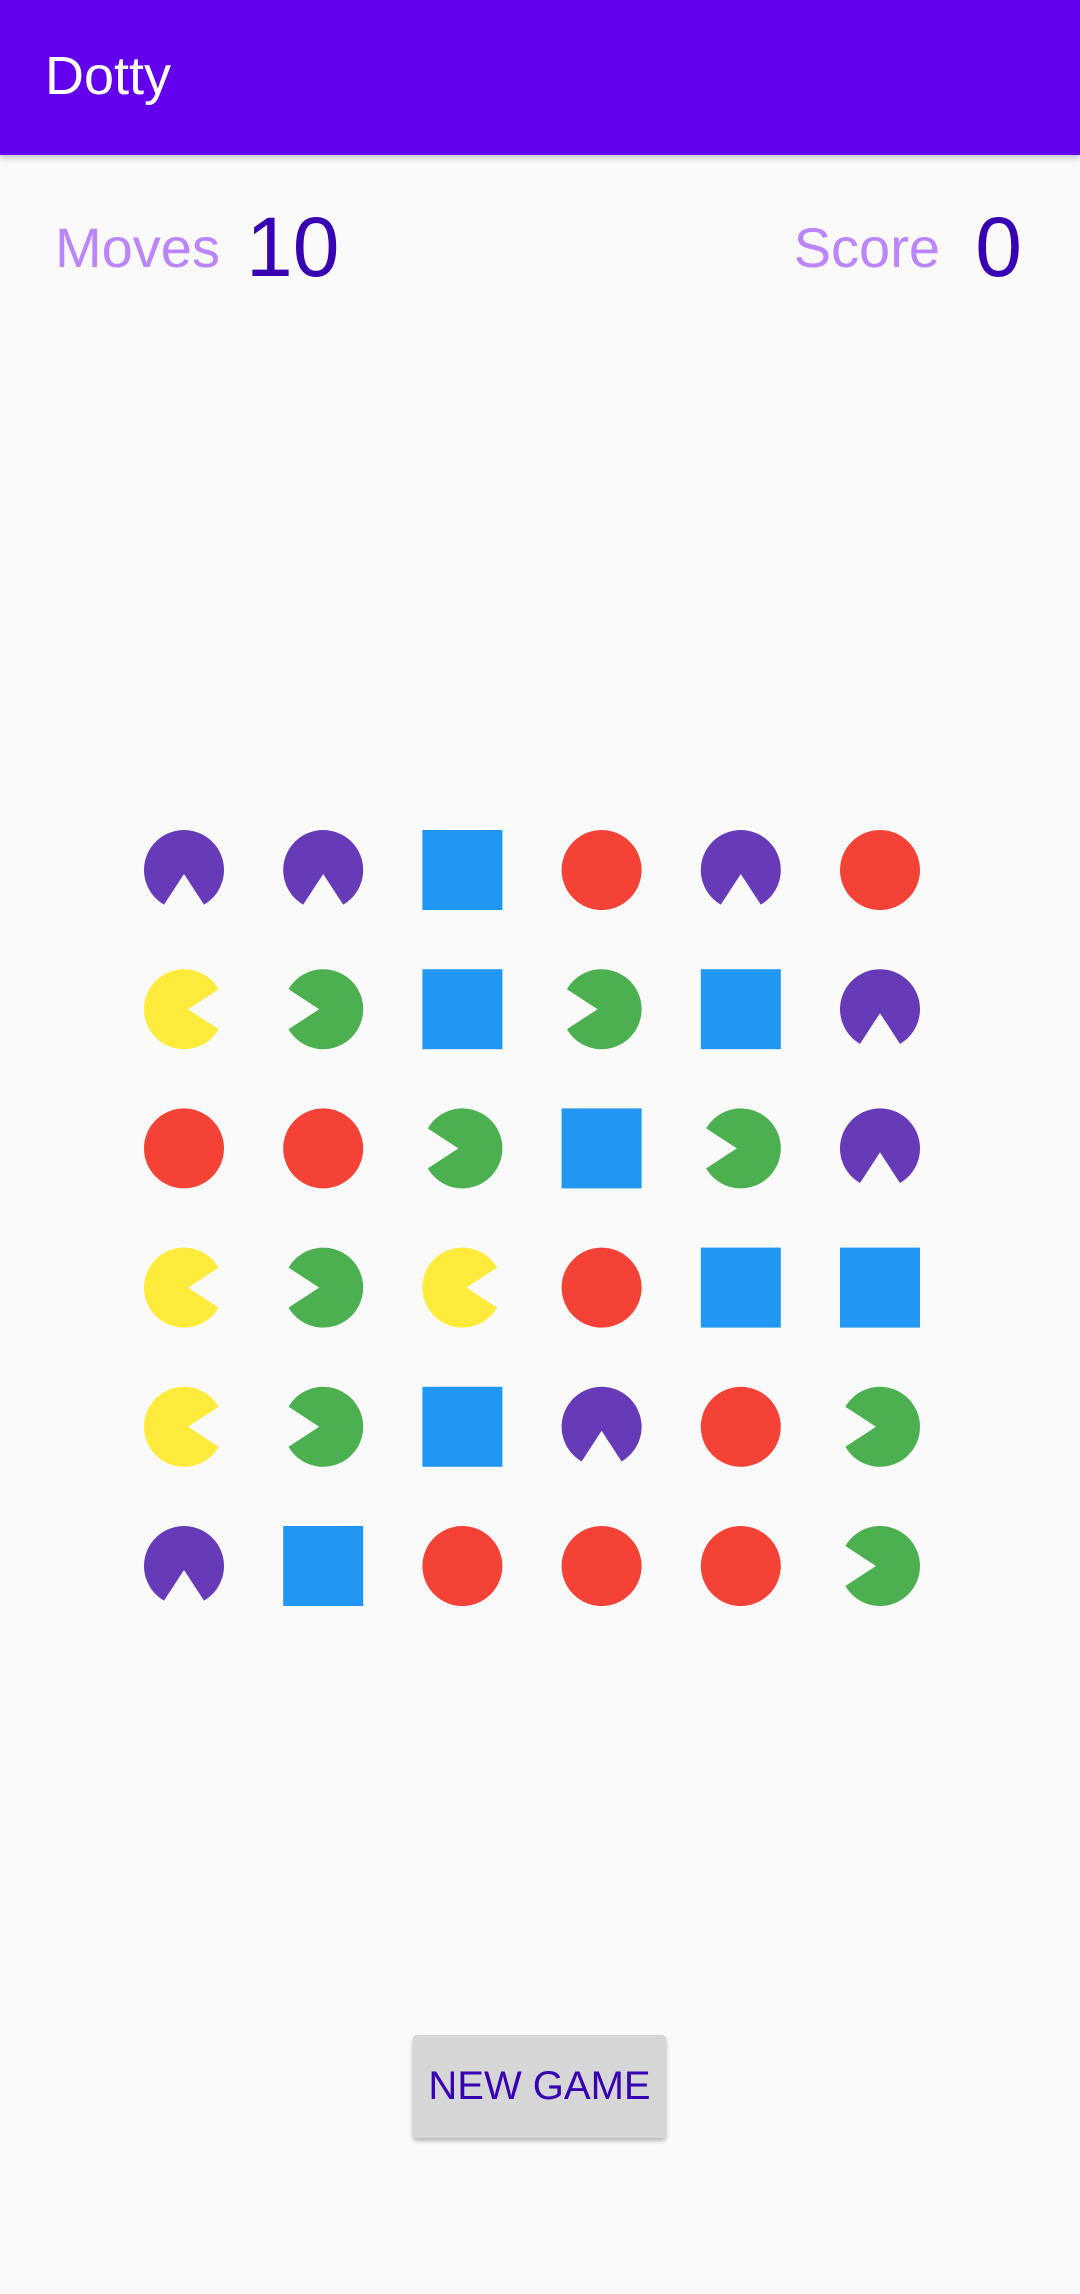  What do you see at coordinates (181, 1426) in the screenshot?
I see `dot-r5-c1-yellow-mouth-right` at bounding box center [181, 1426].